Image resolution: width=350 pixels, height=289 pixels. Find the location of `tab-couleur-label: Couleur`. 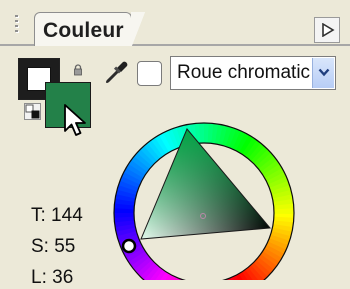

tab-couleur-label: Couleur is located at coordinates (83, 31).